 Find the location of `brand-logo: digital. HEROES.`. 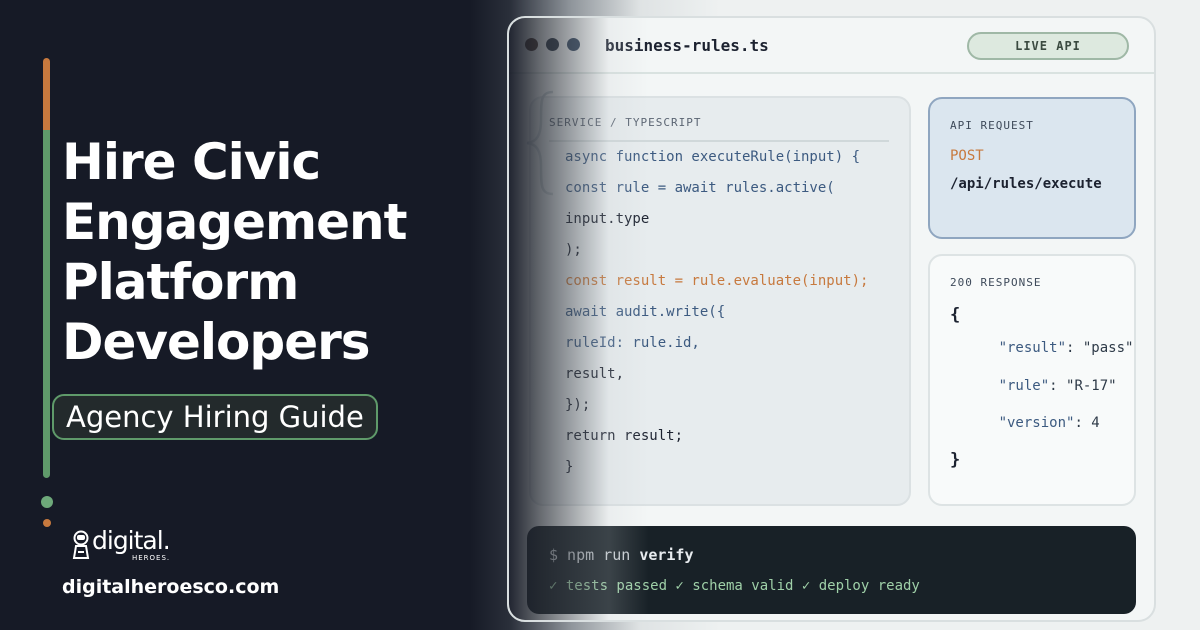

brand-logo: digital. HEROES. is located at coordinates (140, 548).